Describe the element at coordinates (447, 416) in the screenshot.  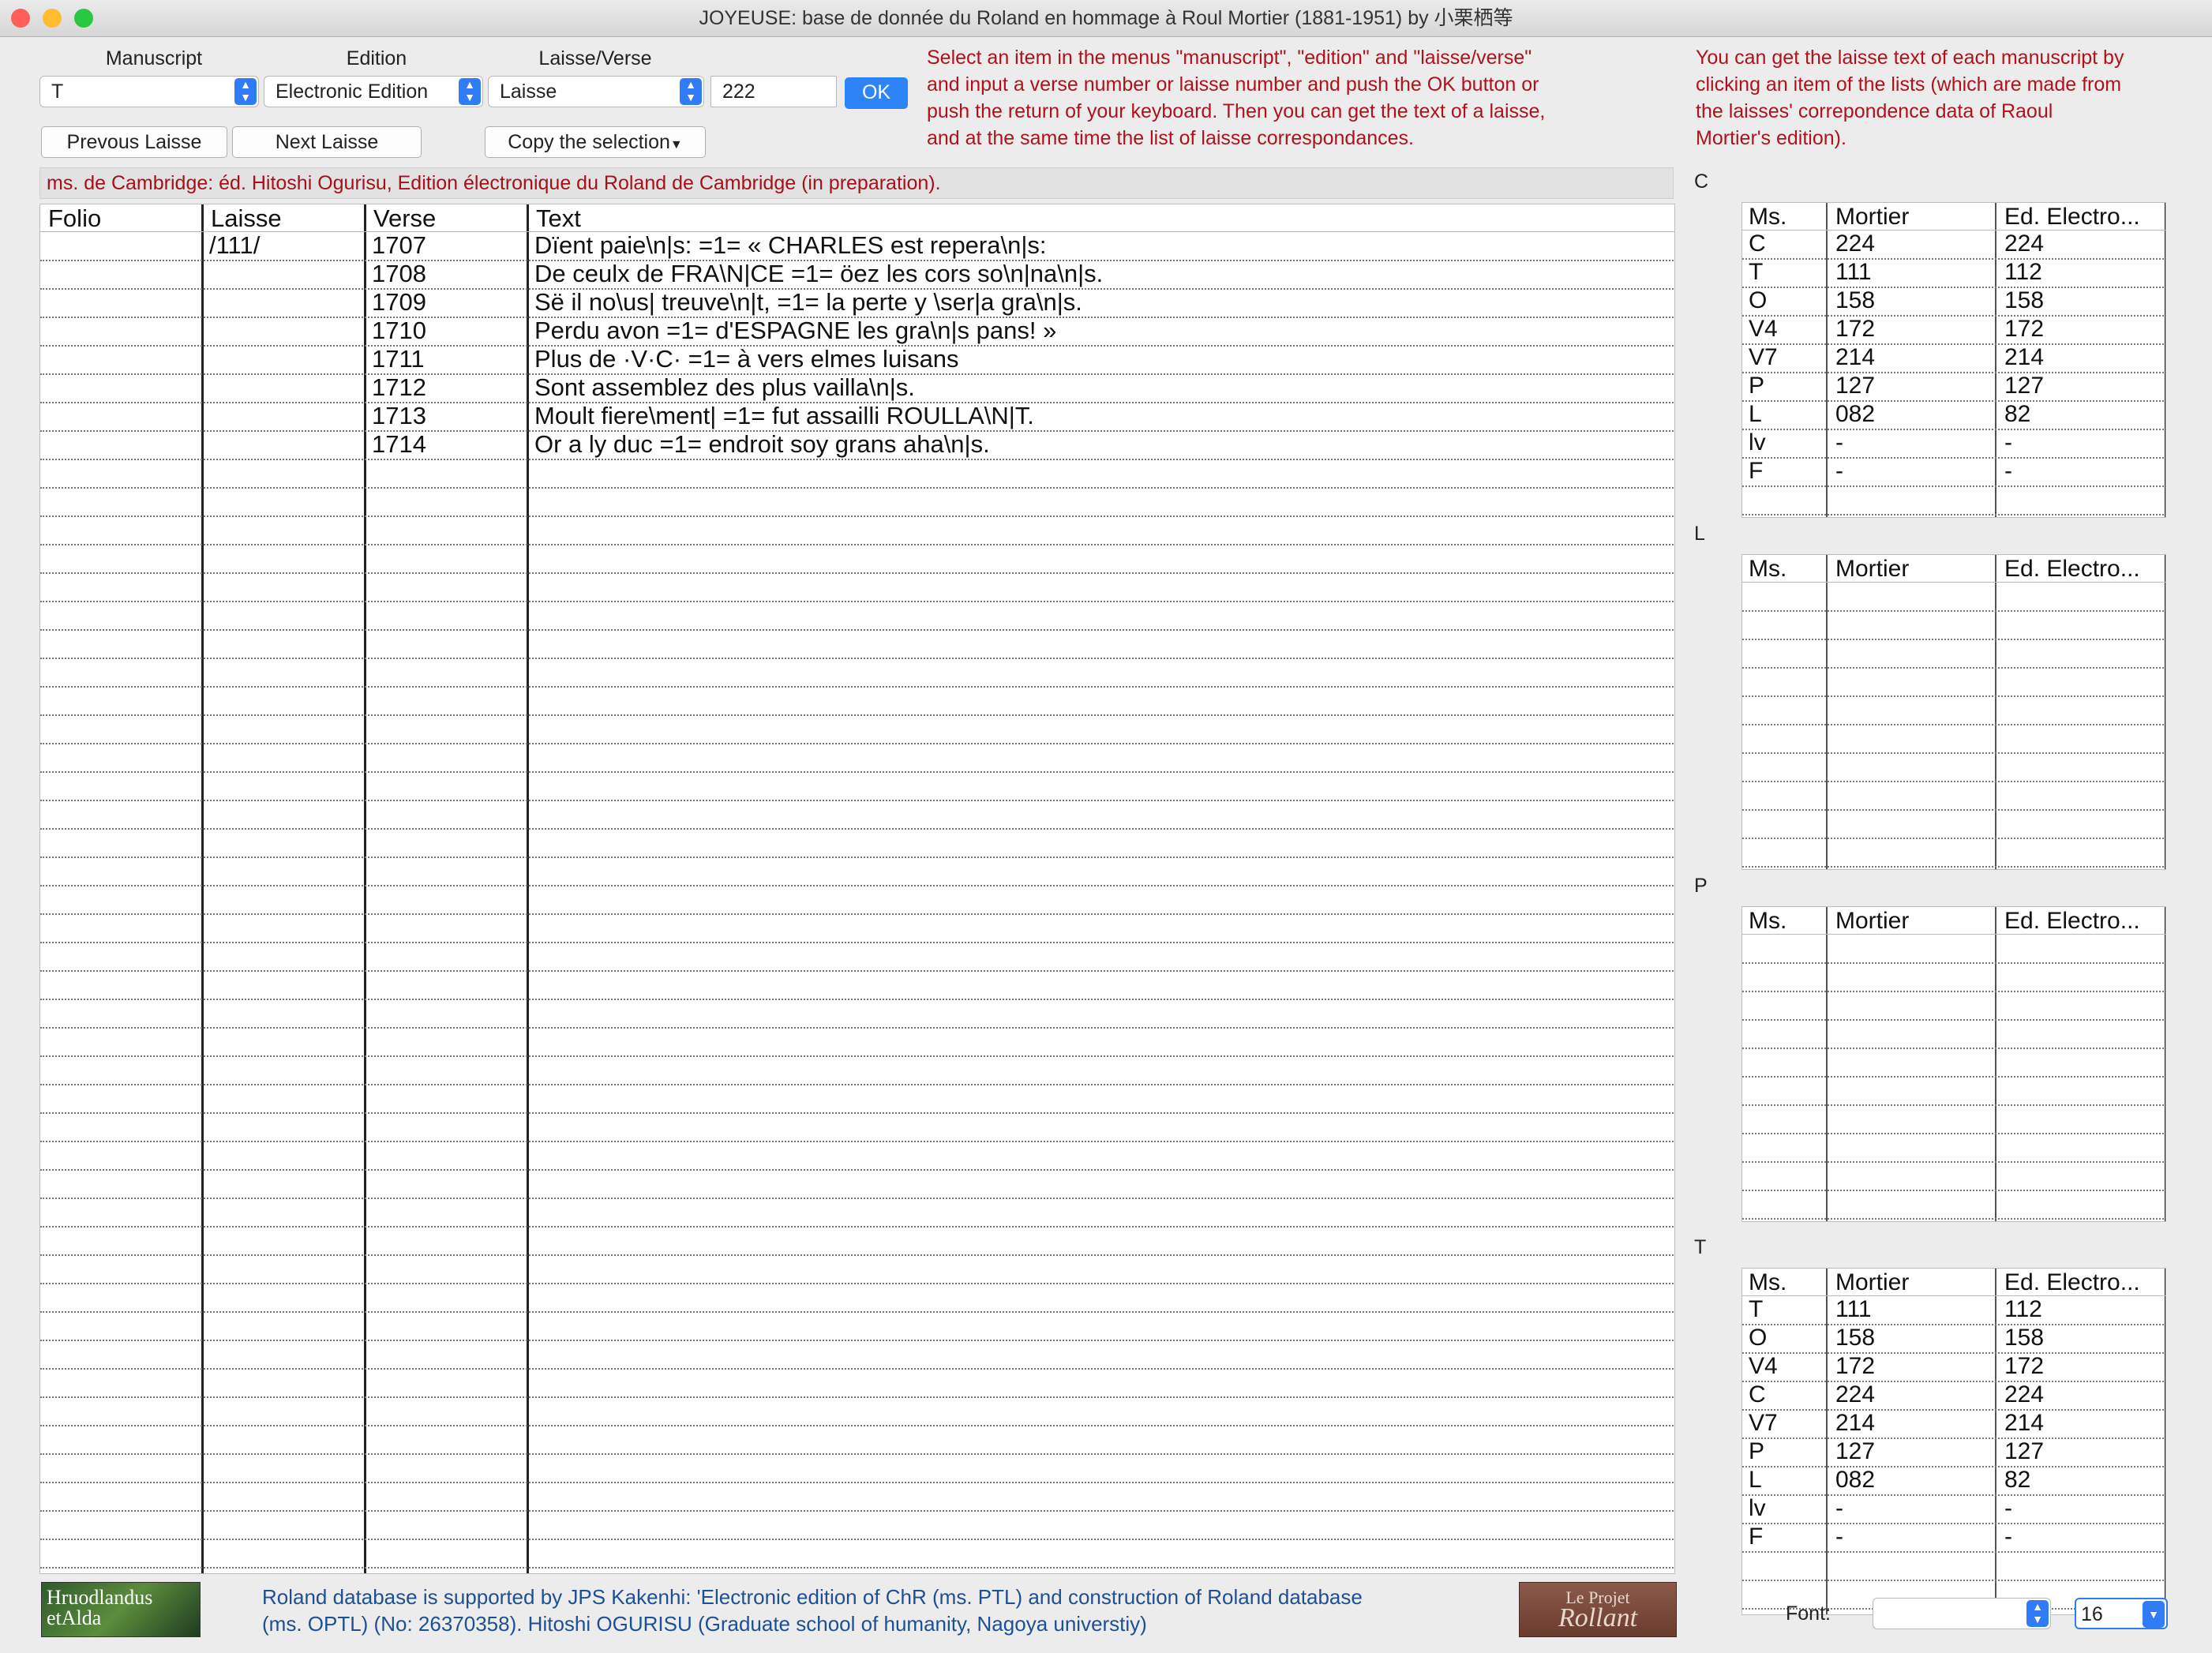
I see `table-cell: 1713` at that location.